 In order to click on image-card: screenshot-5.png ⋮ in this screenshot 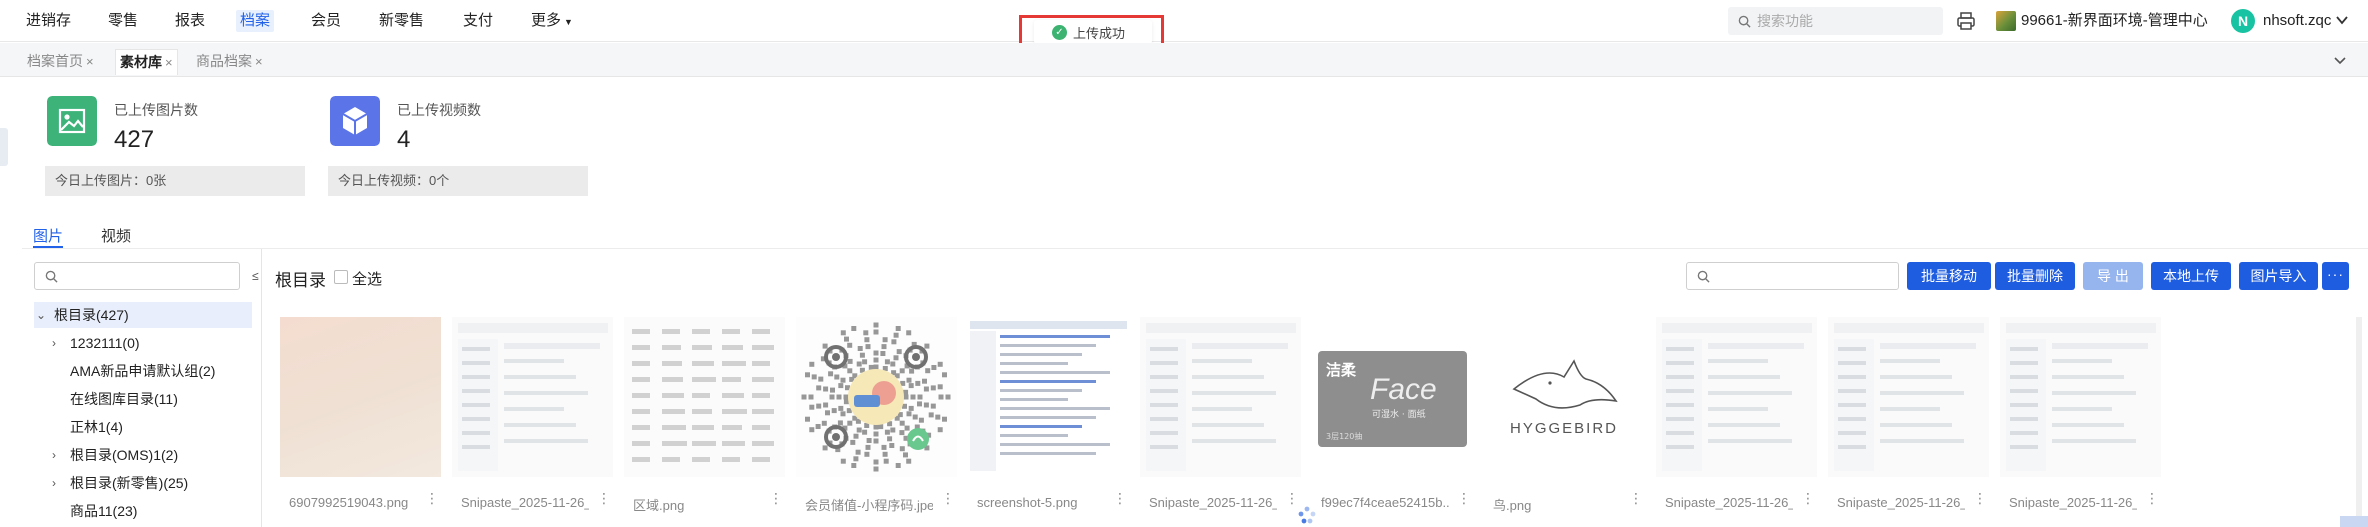, I will do `click(1048, 422)`.